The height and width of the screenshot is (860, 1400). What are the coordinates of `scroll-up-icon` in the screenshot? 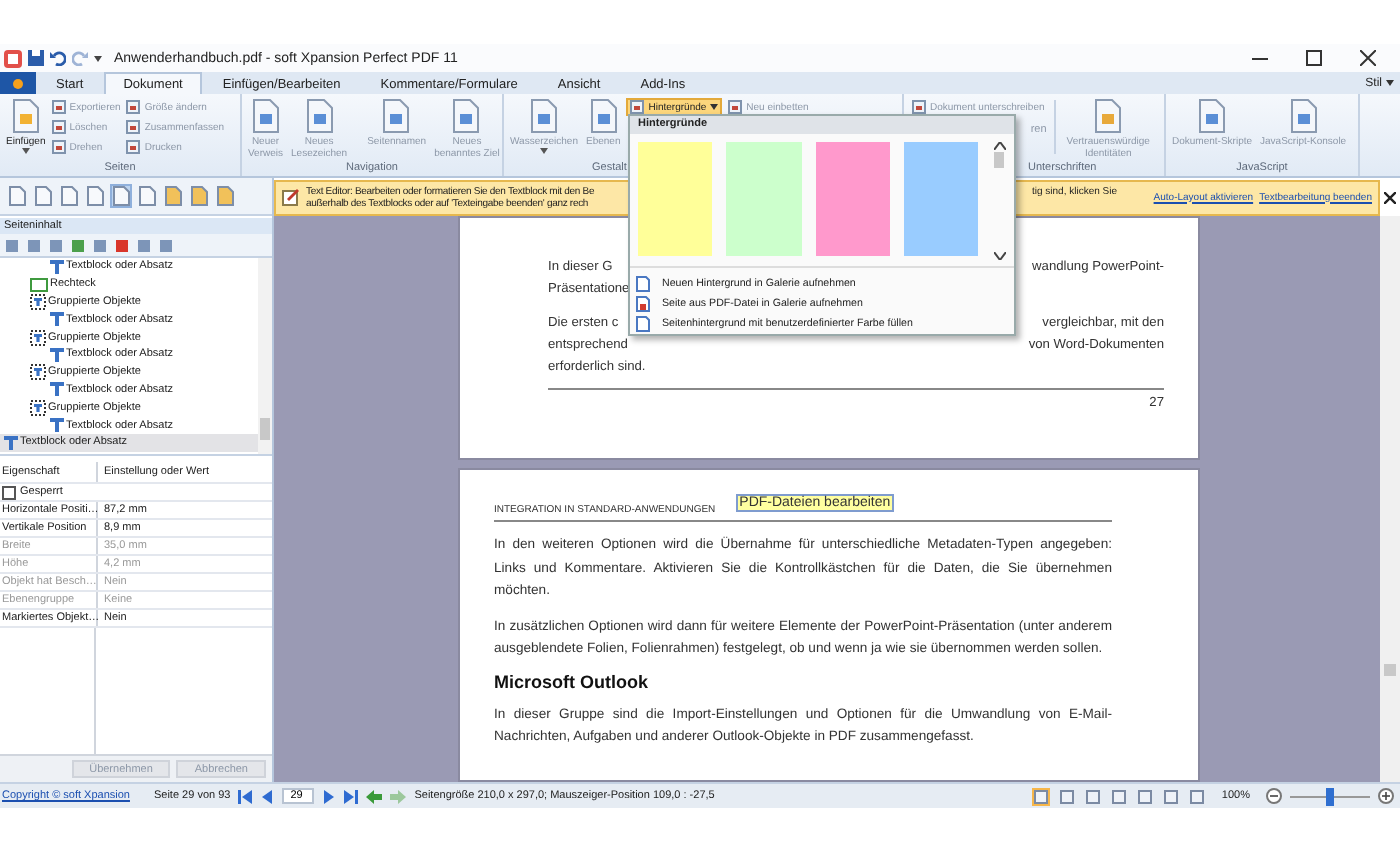 It's located at (999, 145).